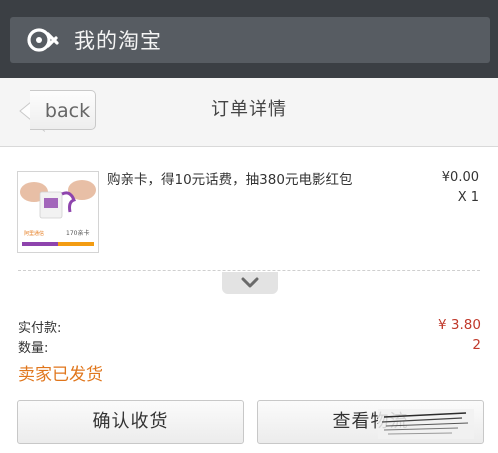 The width and height of the screenshot is (498, 453). What do you see at coordinates (460, 177) in the screenshot?
I see `product-price: ¥0.00` at bounding box center [460, 177].